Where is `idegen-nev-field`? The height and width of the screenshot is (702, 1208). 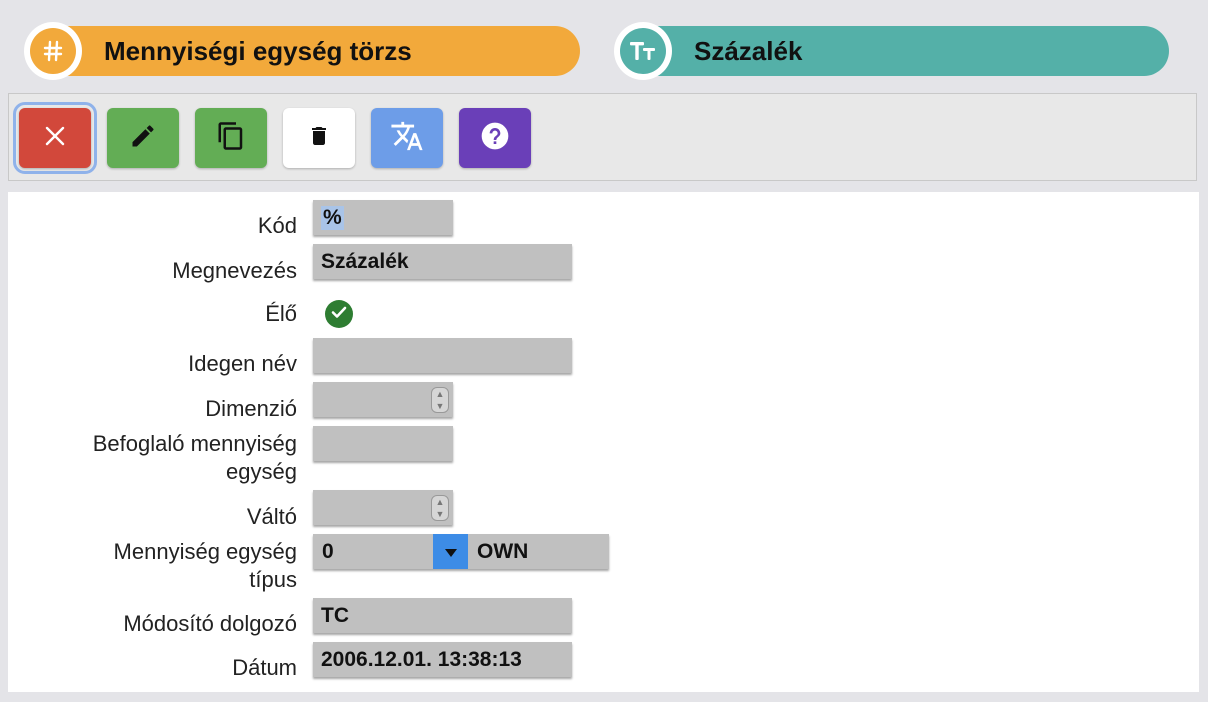 idegen-nev-field is located at coordinates (442, 355).